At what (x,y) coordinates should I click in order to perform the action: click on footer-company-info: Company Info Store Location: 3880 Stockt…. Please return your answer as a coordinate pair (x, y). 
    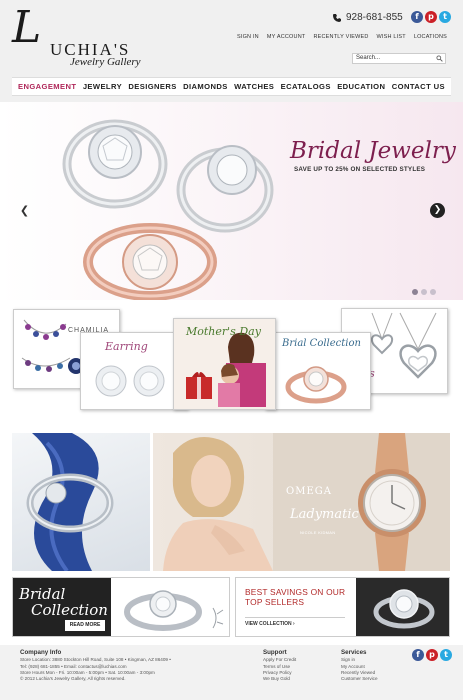
    Looking at the image, I should click on (135, 665).